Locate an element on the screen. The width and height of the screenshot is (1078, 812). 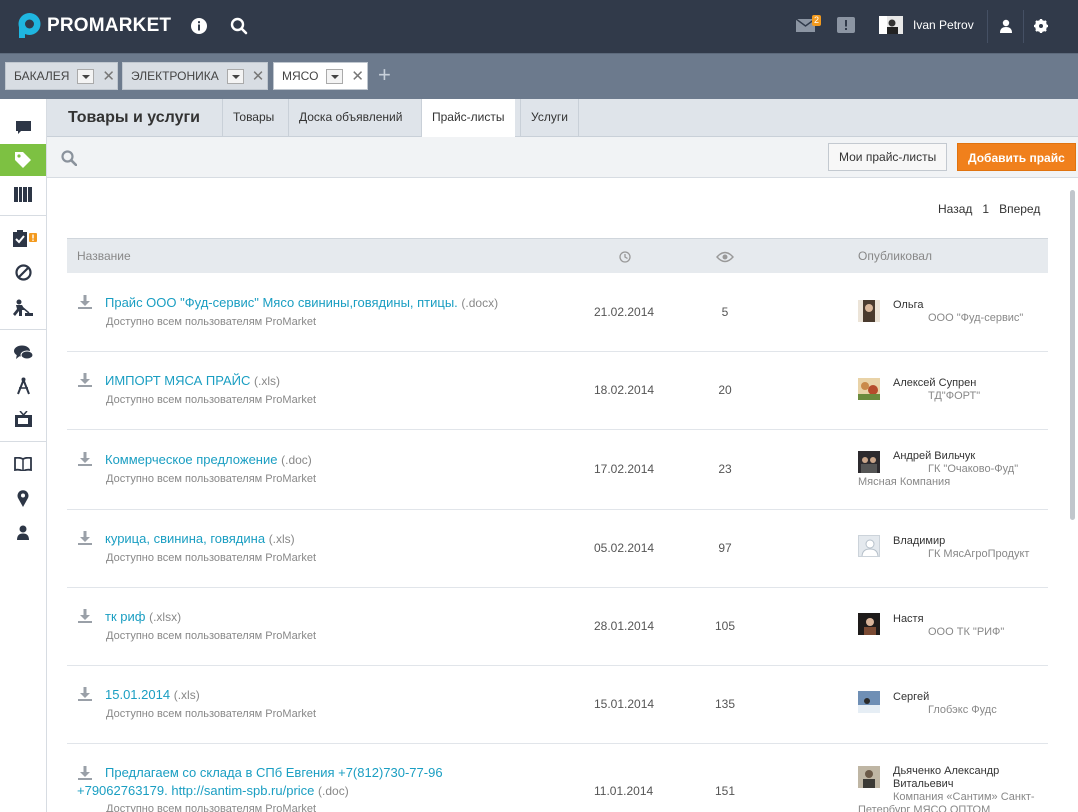
toolbar: Мои прайс-листы Добавить прайс is located at coordinates (562, 157).